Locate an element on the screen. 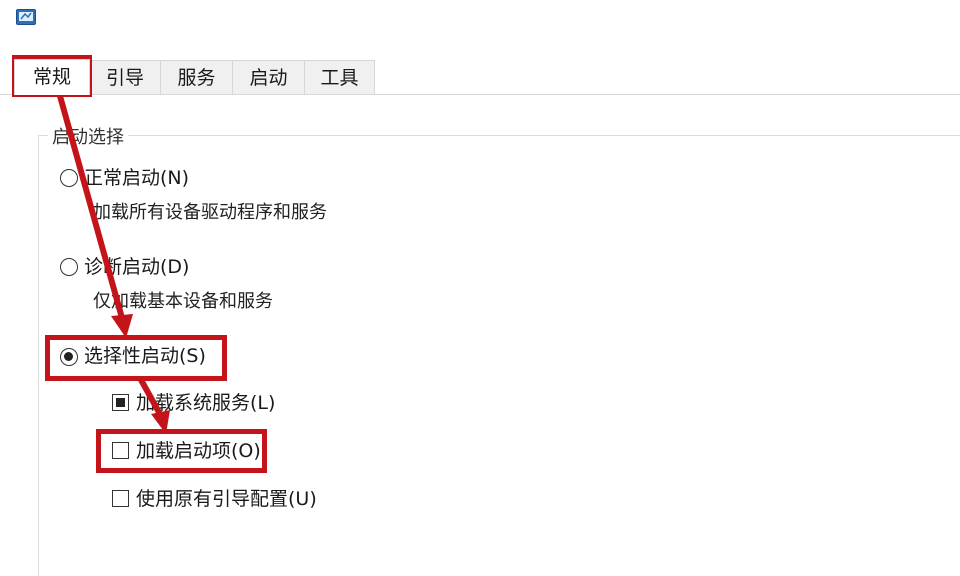 The height and width of the screenshot is (576, 960). load-startup-items-checkbox is located at coordinates (120, 450).